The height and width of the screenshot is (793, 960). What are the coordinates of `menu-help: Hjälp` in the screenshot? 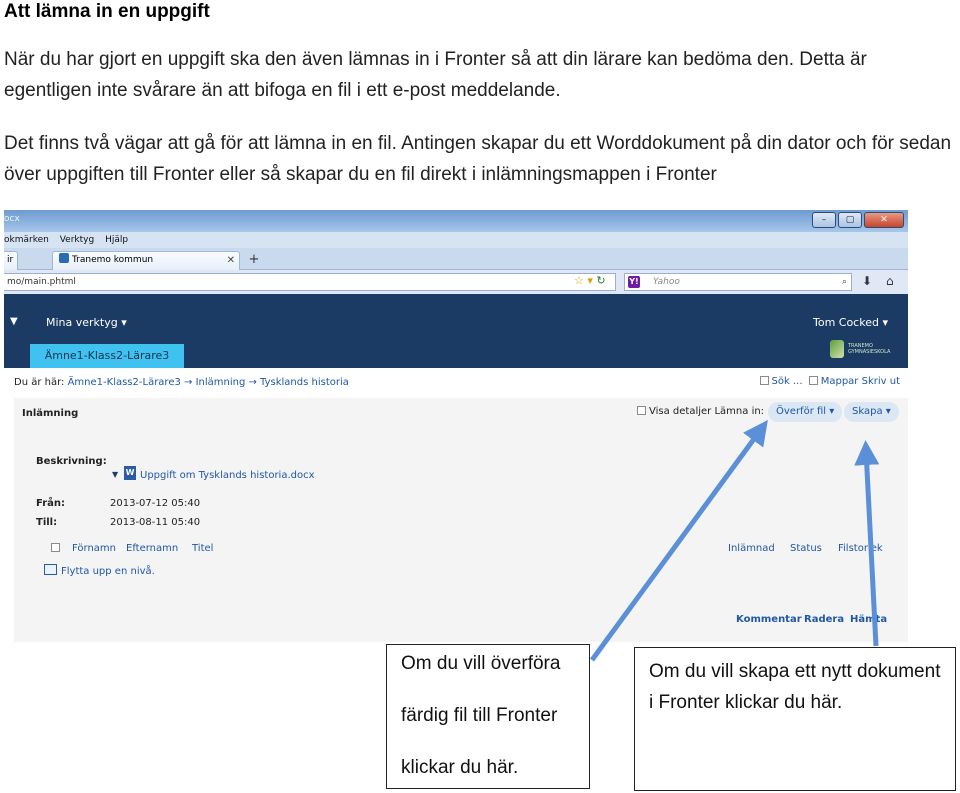 It's located at (116, 240).